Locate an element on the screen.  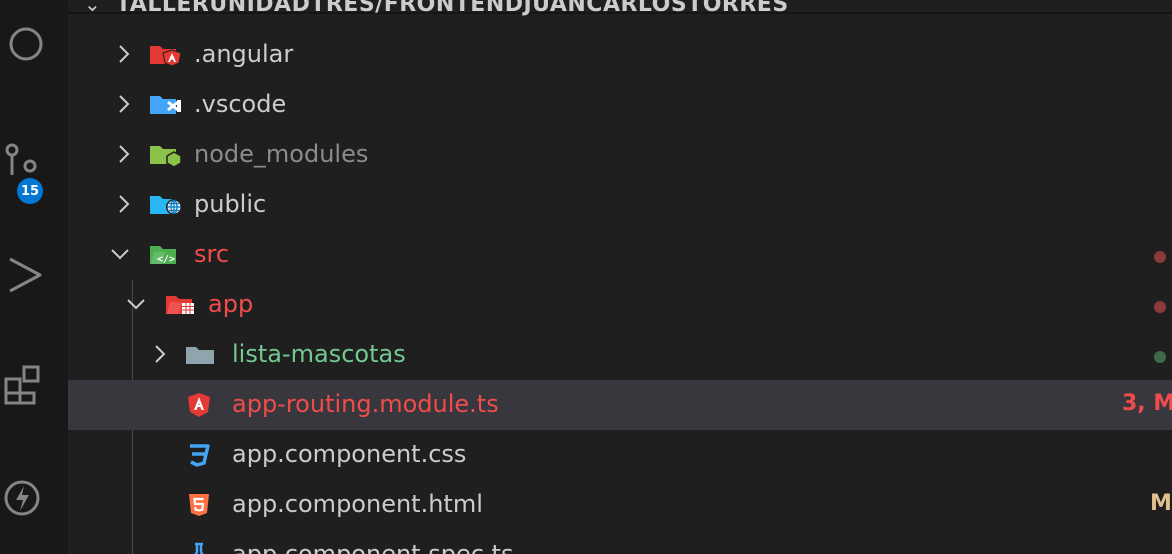
status-dot is located at coordinates (1160, 357).